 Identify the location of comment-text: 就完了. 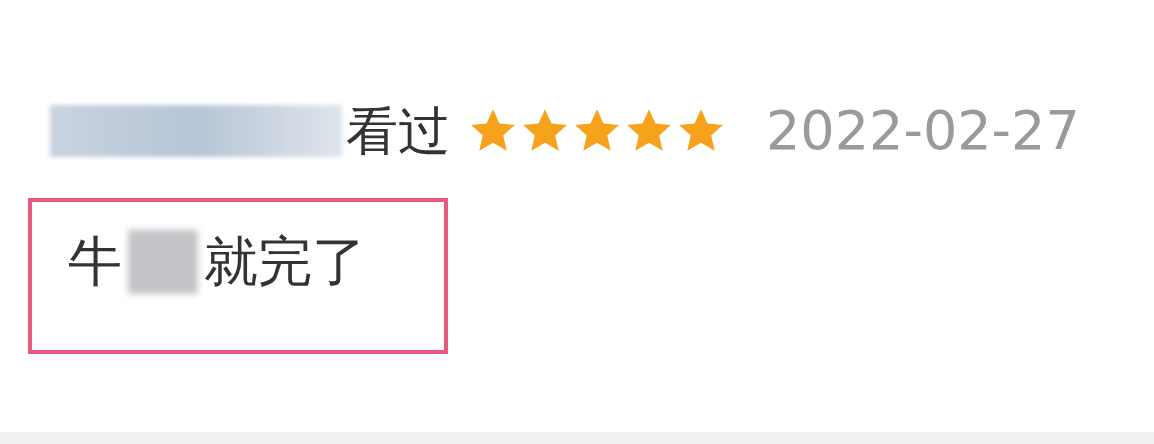
(285, 262).